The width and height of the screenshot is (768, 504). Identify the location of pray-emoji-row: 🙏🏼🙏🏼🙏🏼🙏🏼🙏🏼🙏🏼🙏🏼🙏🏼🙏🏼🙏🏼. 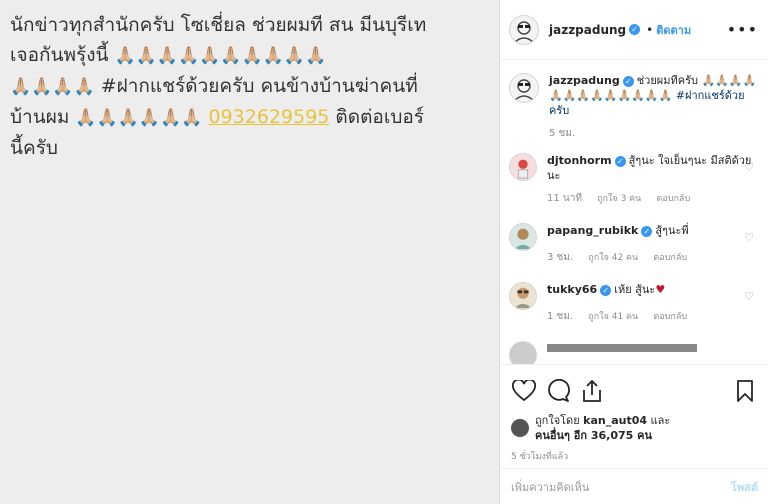
(220, 56).